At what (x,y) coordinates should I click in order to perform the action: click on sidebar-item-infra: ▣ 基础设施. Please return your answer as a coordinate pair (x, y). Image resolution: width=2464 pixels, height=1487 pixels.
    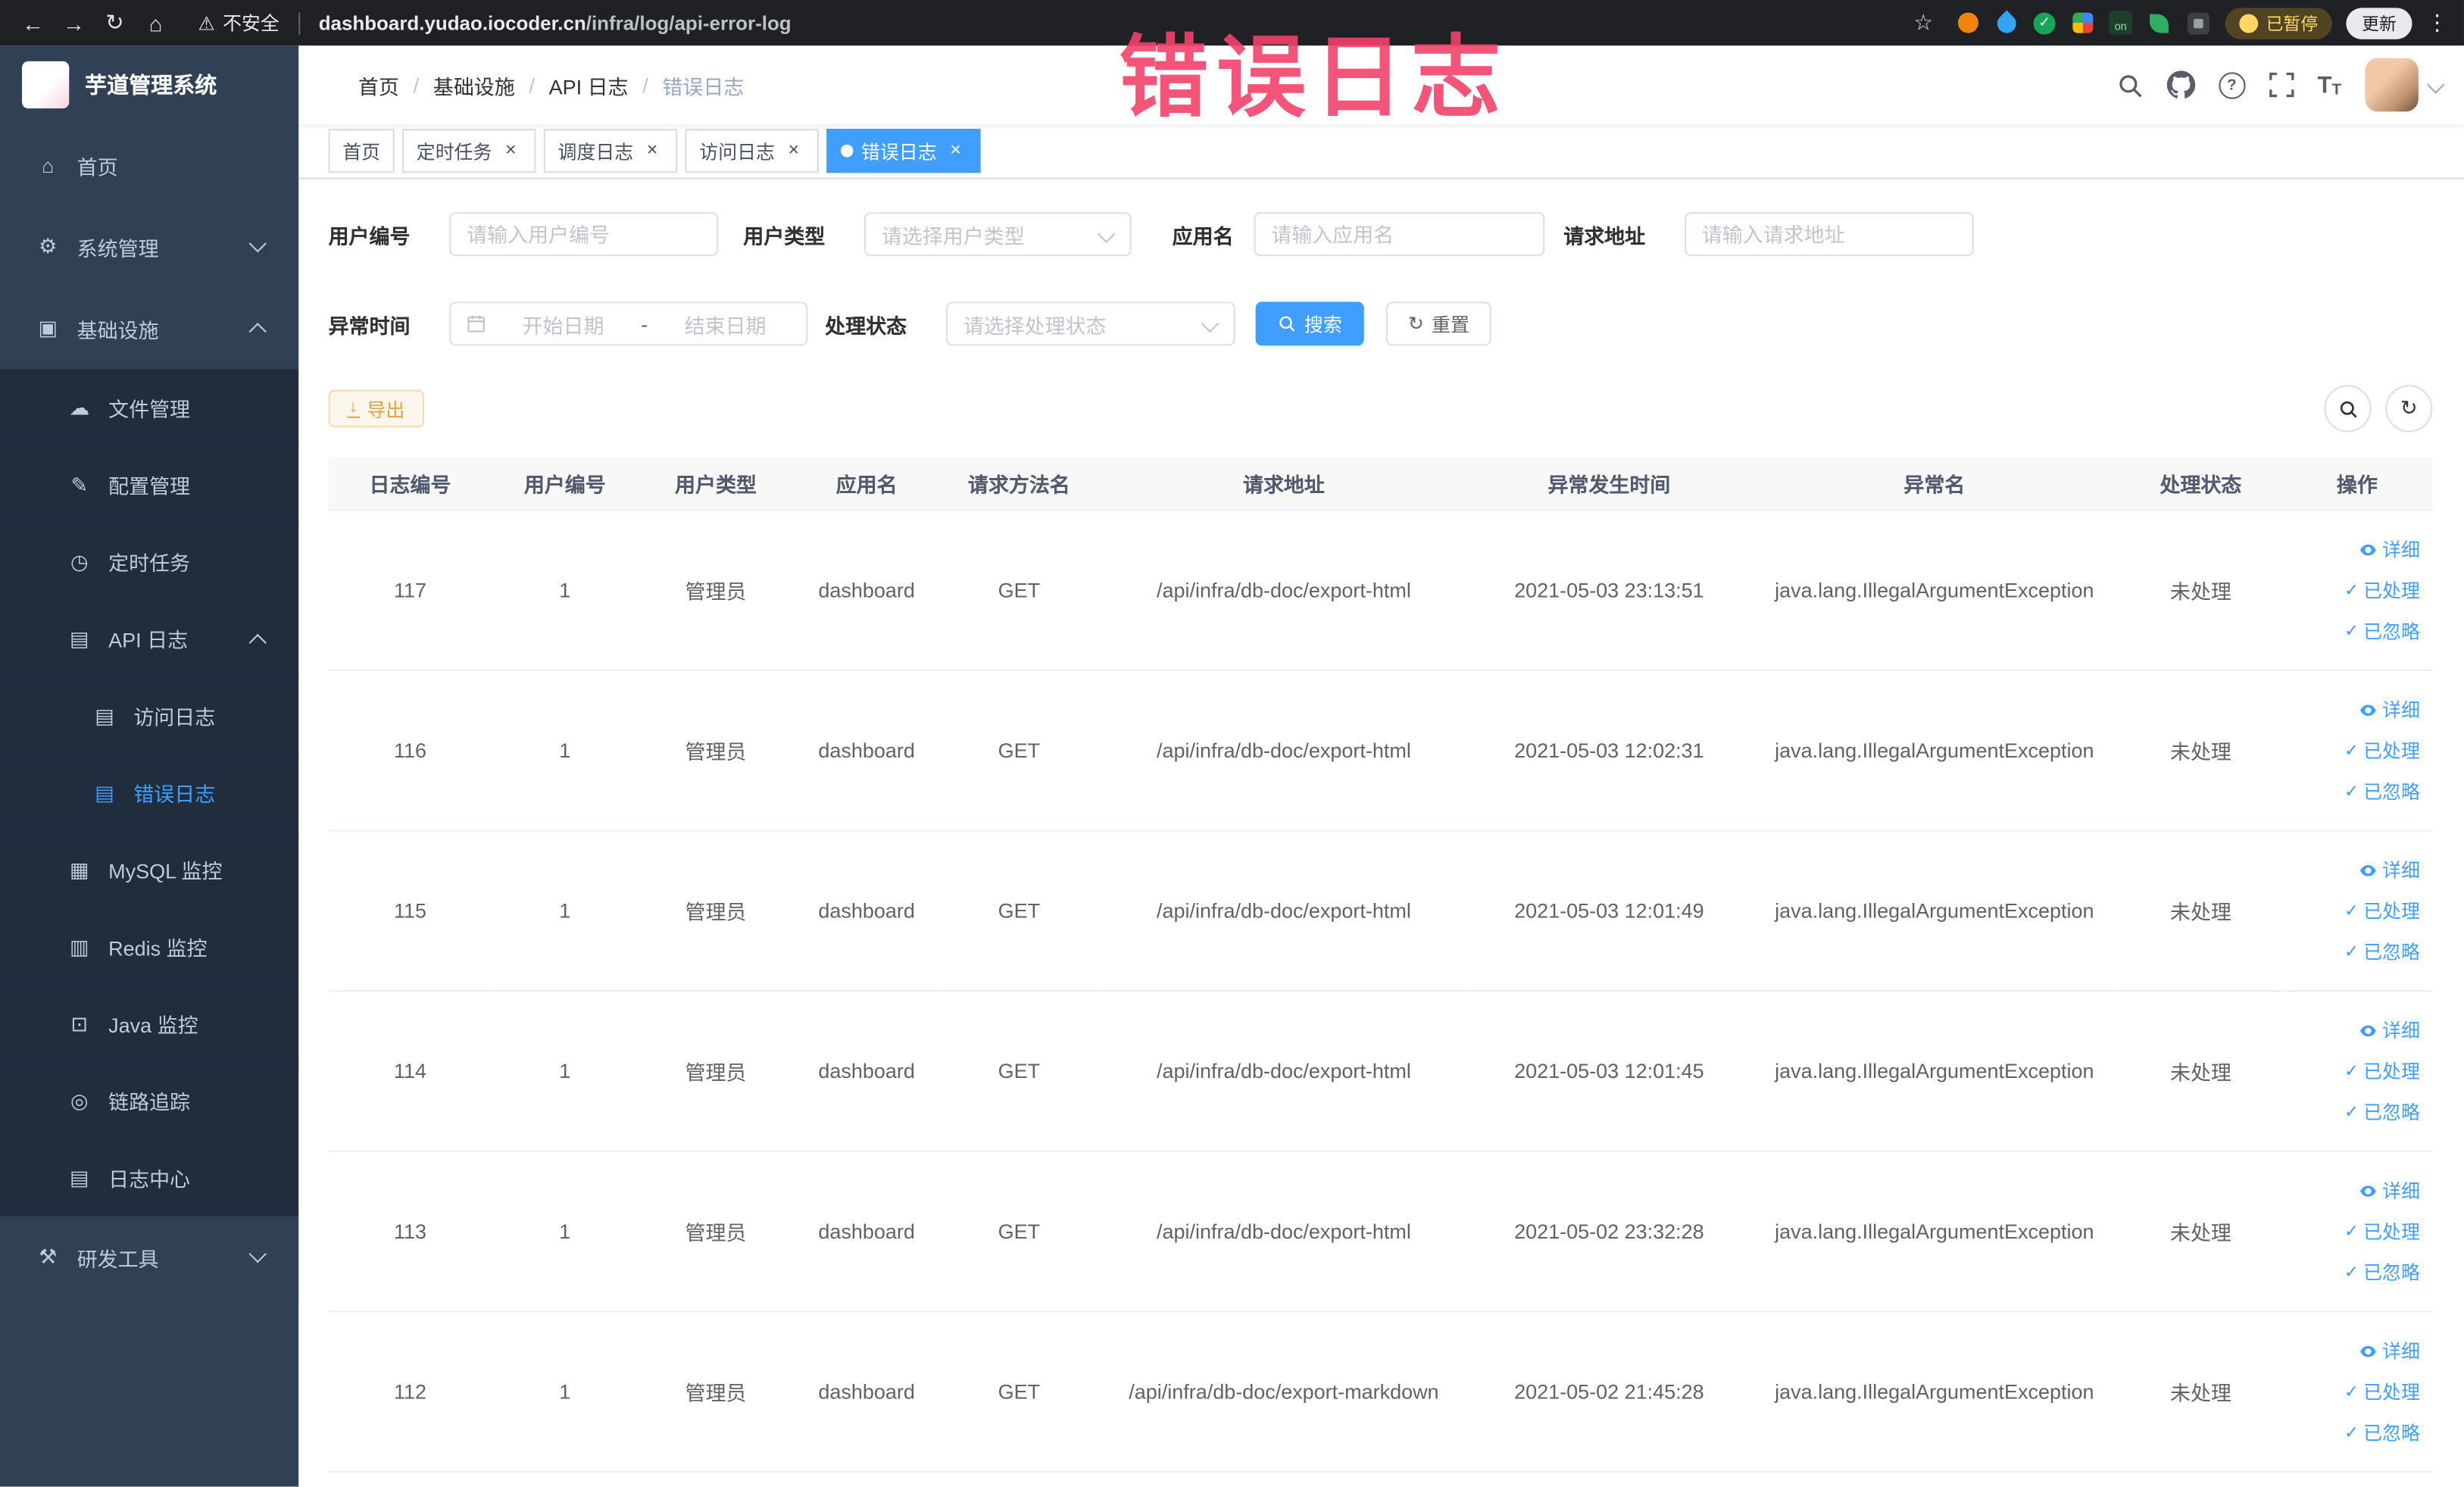
    Looking at the image, I should click on (149, 328).